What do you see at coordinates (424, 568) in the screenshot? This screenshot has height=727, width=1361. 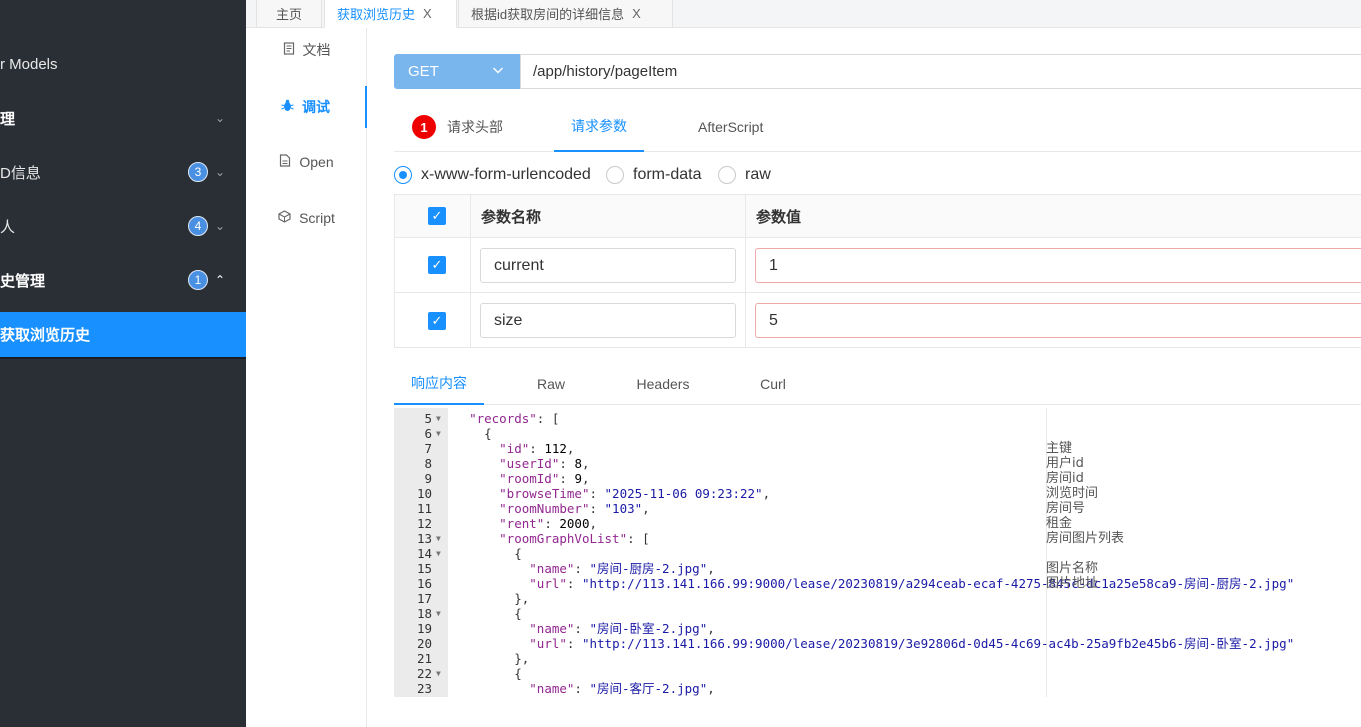 I see `line-number: 15` at bounding box center [424, 568].